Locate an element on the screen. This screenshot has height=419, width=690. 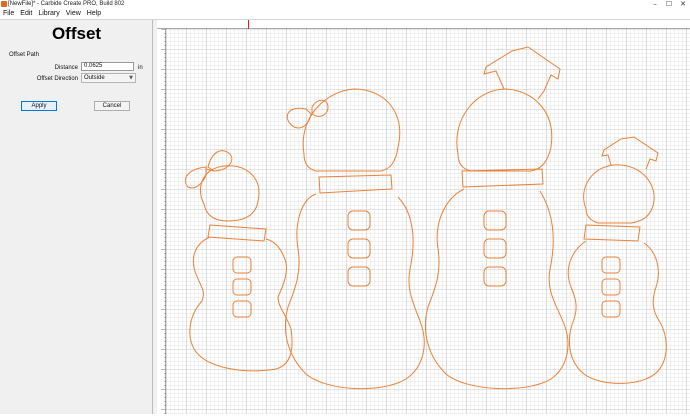
window-controls: – ☐ ✕ is located at coordinates (669, 4).